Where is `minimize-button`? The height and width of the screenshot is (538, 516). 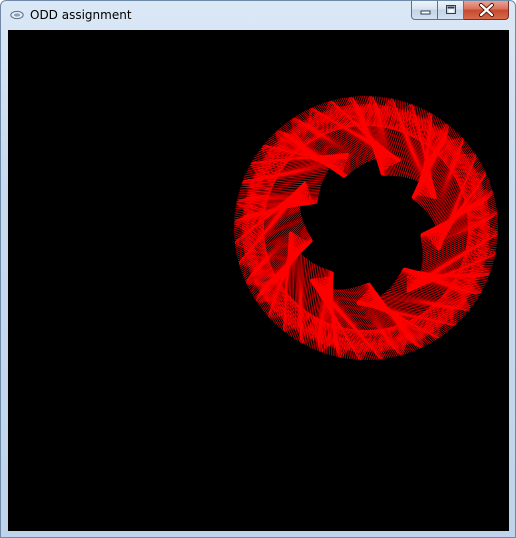
minimize-button is located at coordinates (424, 10).